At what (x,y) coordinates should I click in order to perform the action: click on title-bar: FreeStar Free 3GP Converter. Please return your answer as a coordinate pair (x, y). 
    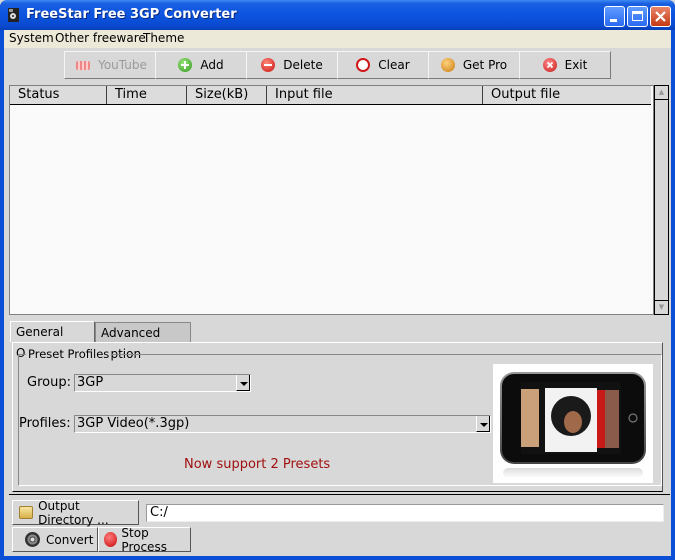
    Looking at the image, I should click on (337, 15).